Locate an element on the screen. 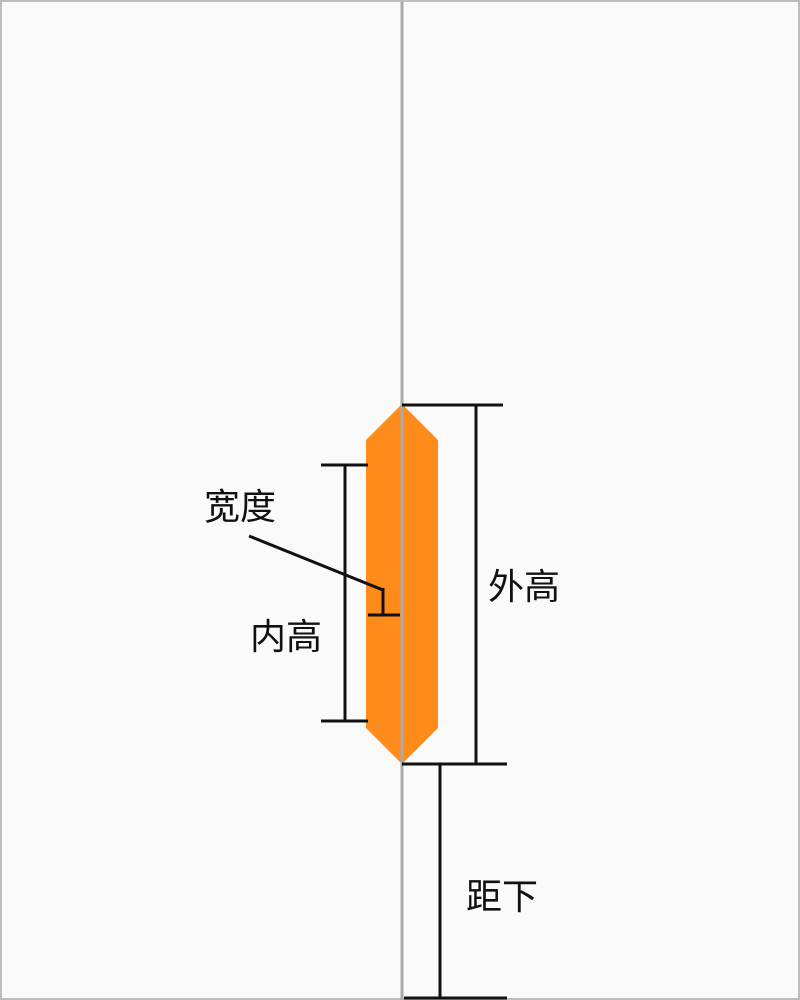 This screenshot has height=1000, width=800. inner-height-dimension is located at coordinates (344, 593).